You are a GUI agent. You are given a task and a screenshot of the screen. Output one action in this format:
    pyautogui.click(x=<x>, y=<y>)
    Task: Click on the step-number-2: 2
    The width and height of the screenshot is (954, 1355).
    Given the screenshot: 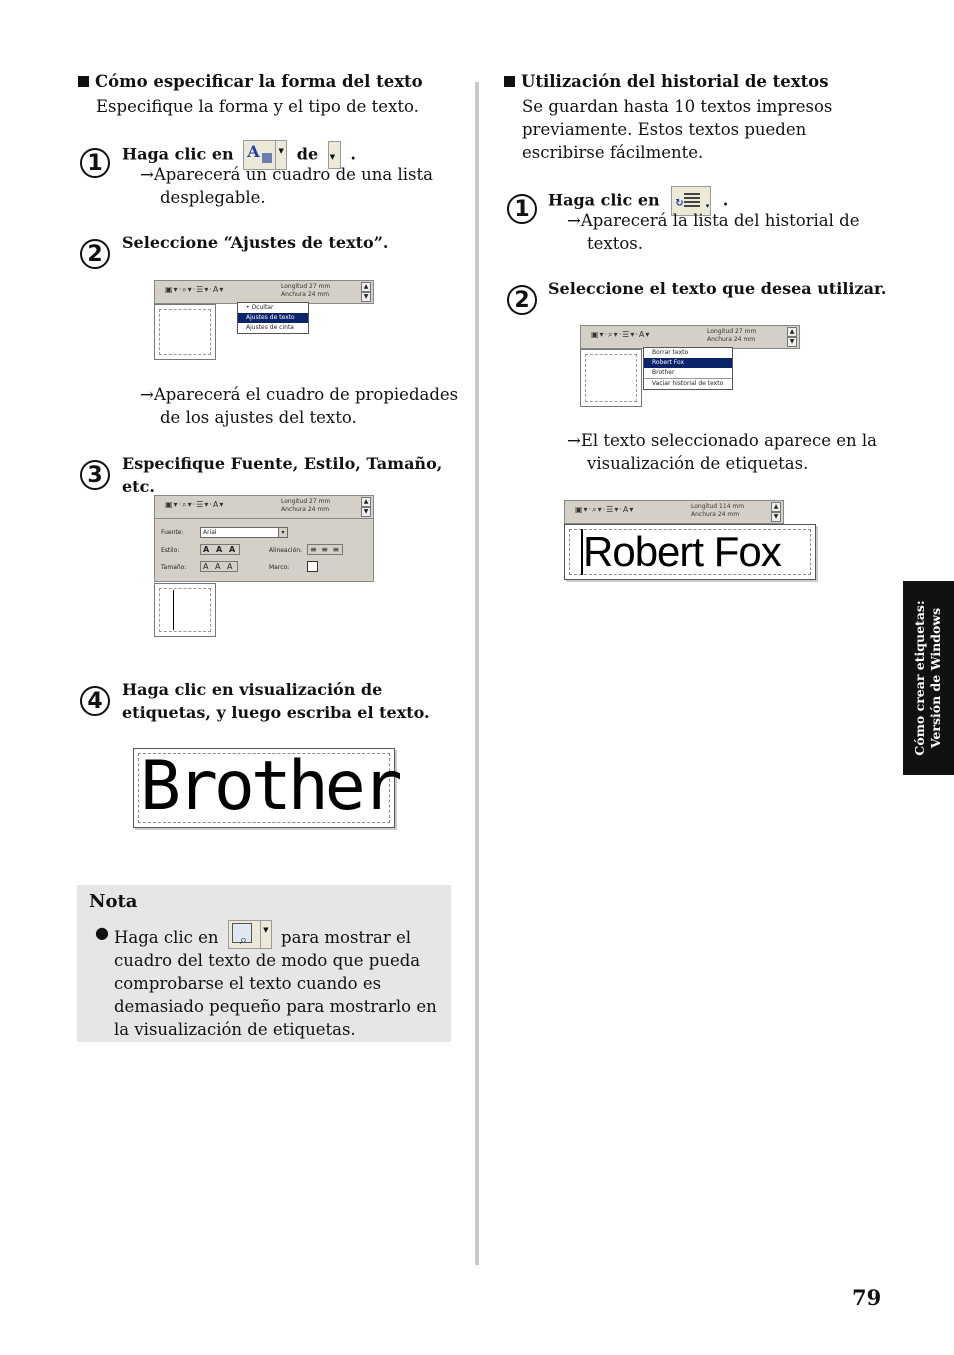 What is the action you would take?
    pyautogui.click(x=95, y=254)
    